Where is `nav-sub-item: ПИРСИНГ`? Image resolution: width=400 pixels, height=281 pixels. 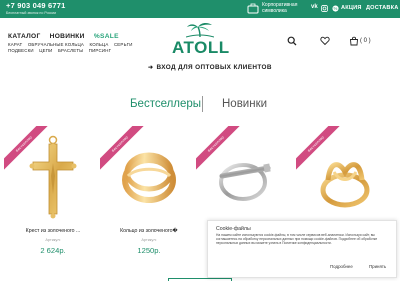
nav-sub-item: ПИРСИНГ is located at coordinates (100, 50).